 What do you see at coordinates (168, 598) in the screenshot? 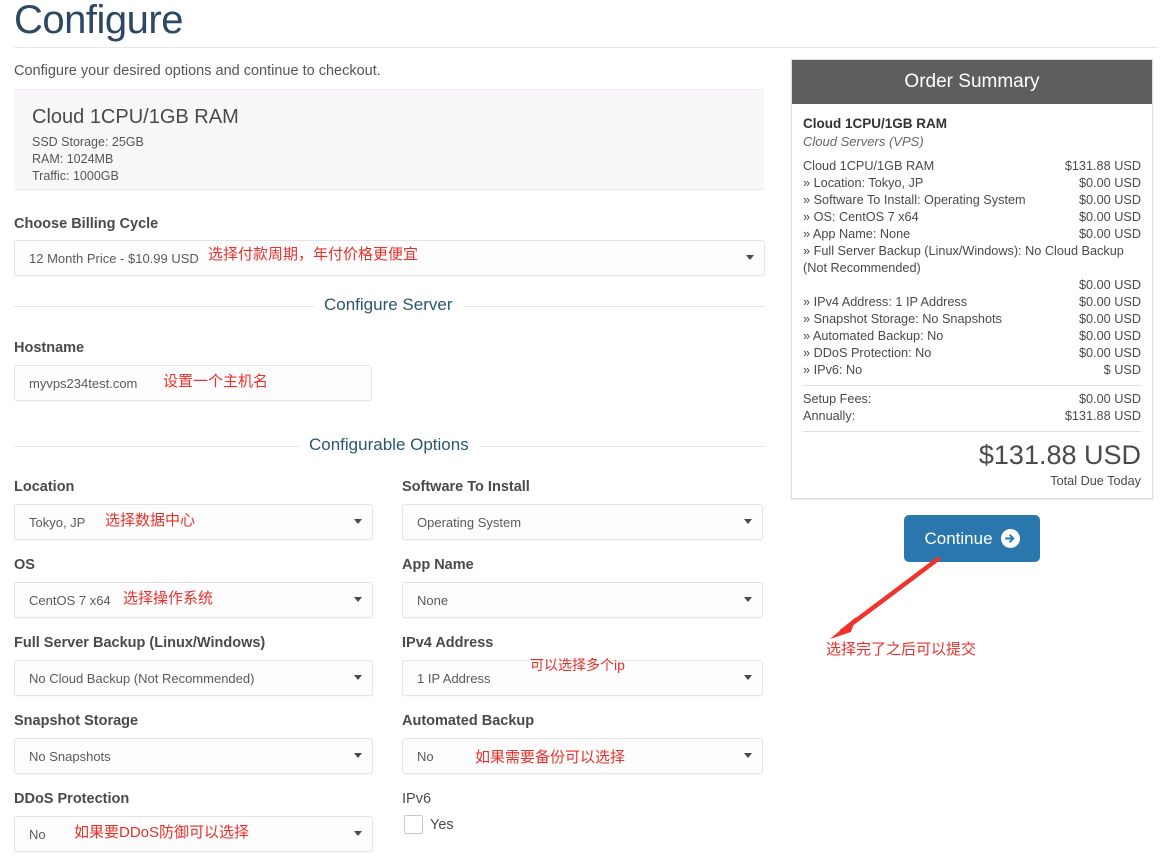
I see `os-annotation: 选择操作系统` at bounding box center [168, 598].